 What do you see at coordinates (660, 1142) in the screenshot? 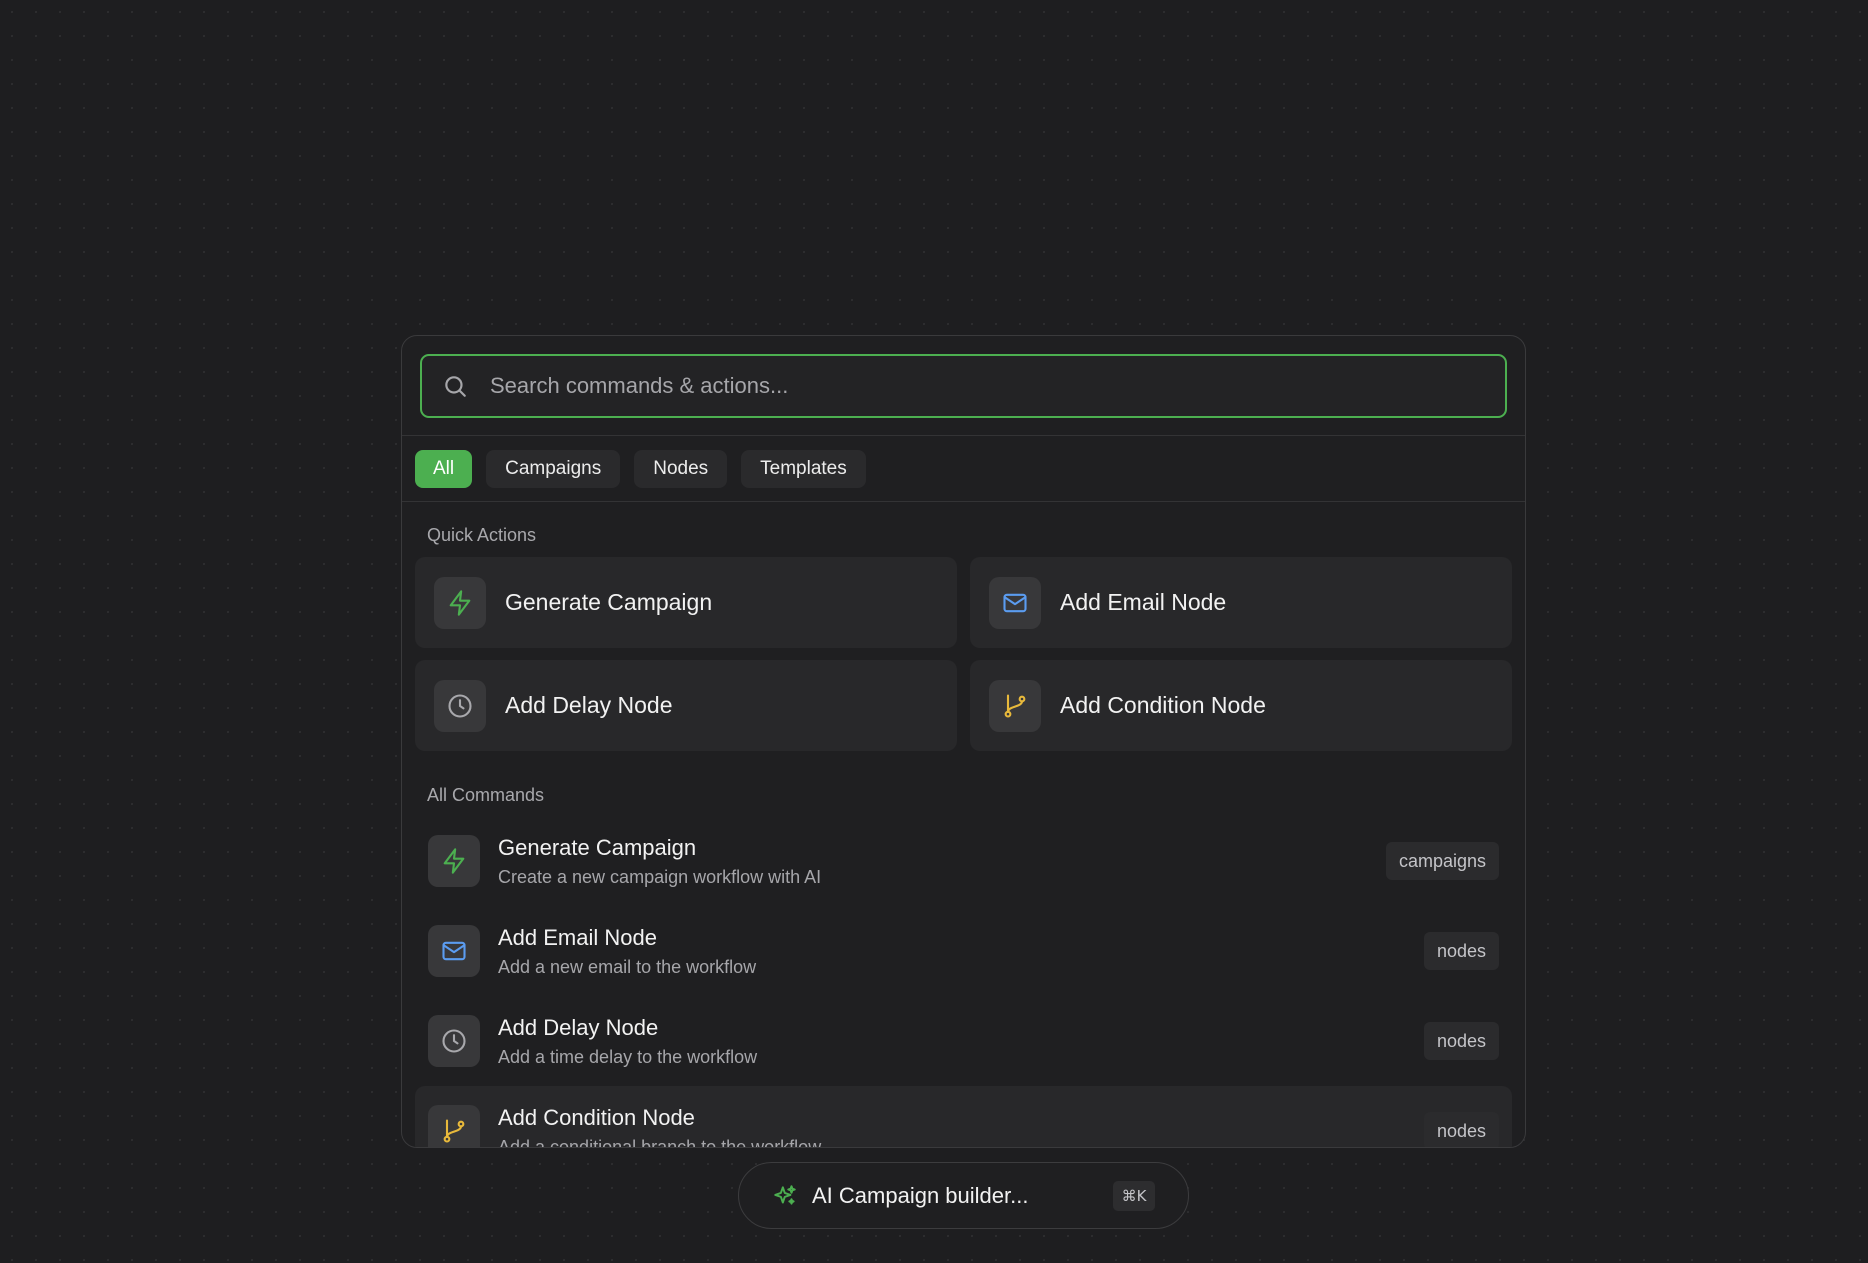
I see `command-description: Add a conditional branch to the workflow` at bounding box center [660, 1142].